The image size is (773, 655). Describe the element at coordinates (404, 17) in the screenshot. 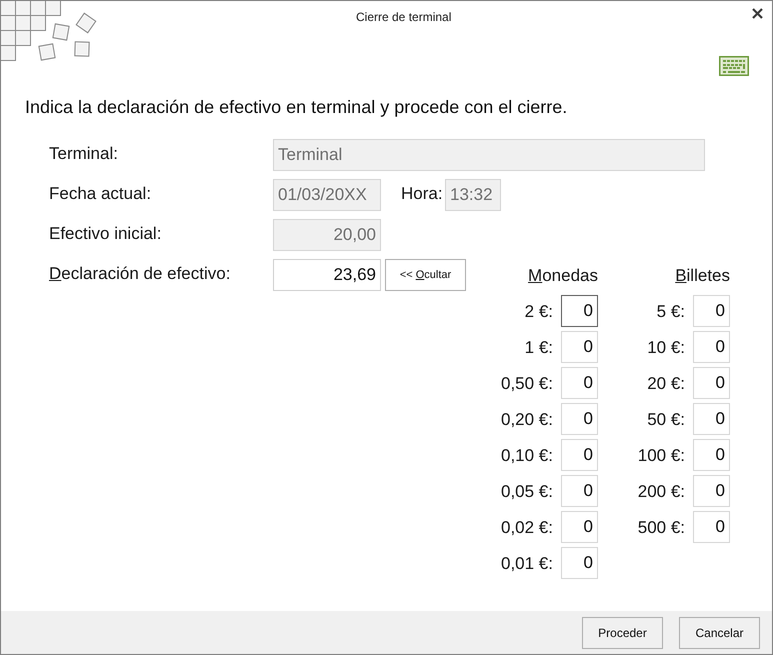

I see `window-title: Cierre de terminal` at that location.